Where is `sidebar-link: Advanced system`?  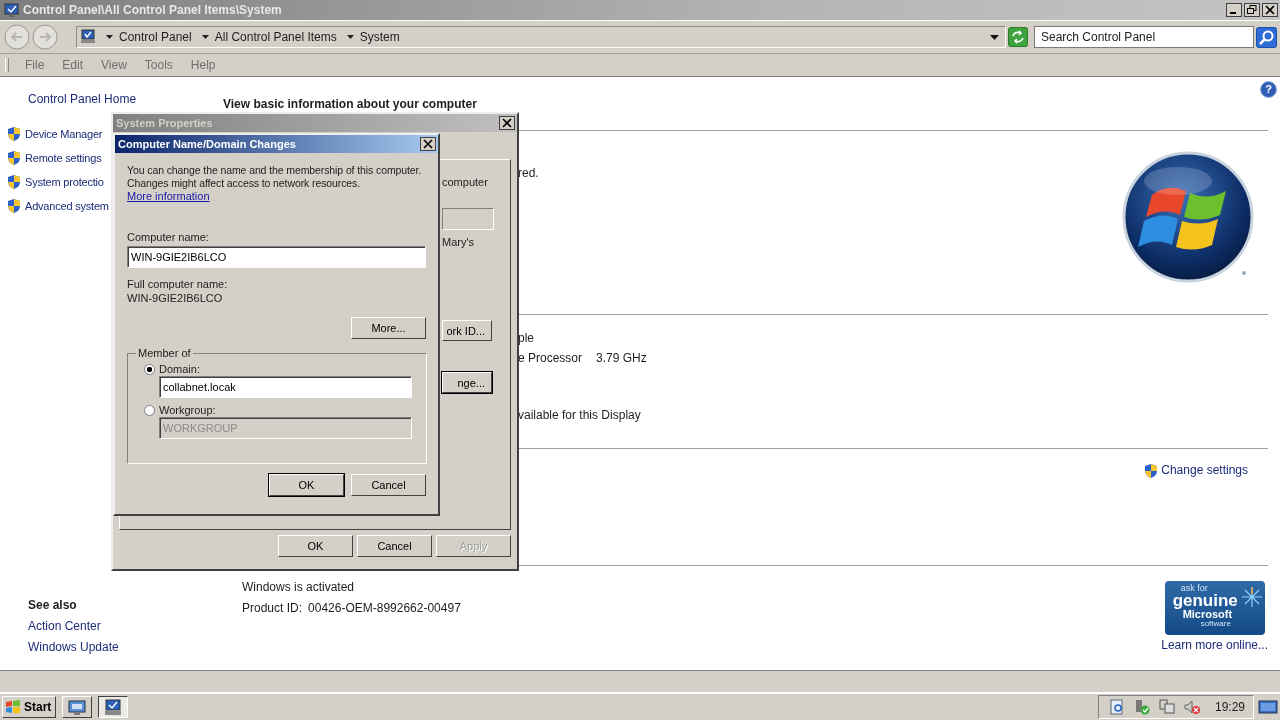 sidebar-link: Advanced system is located at coordinates (67, 206).